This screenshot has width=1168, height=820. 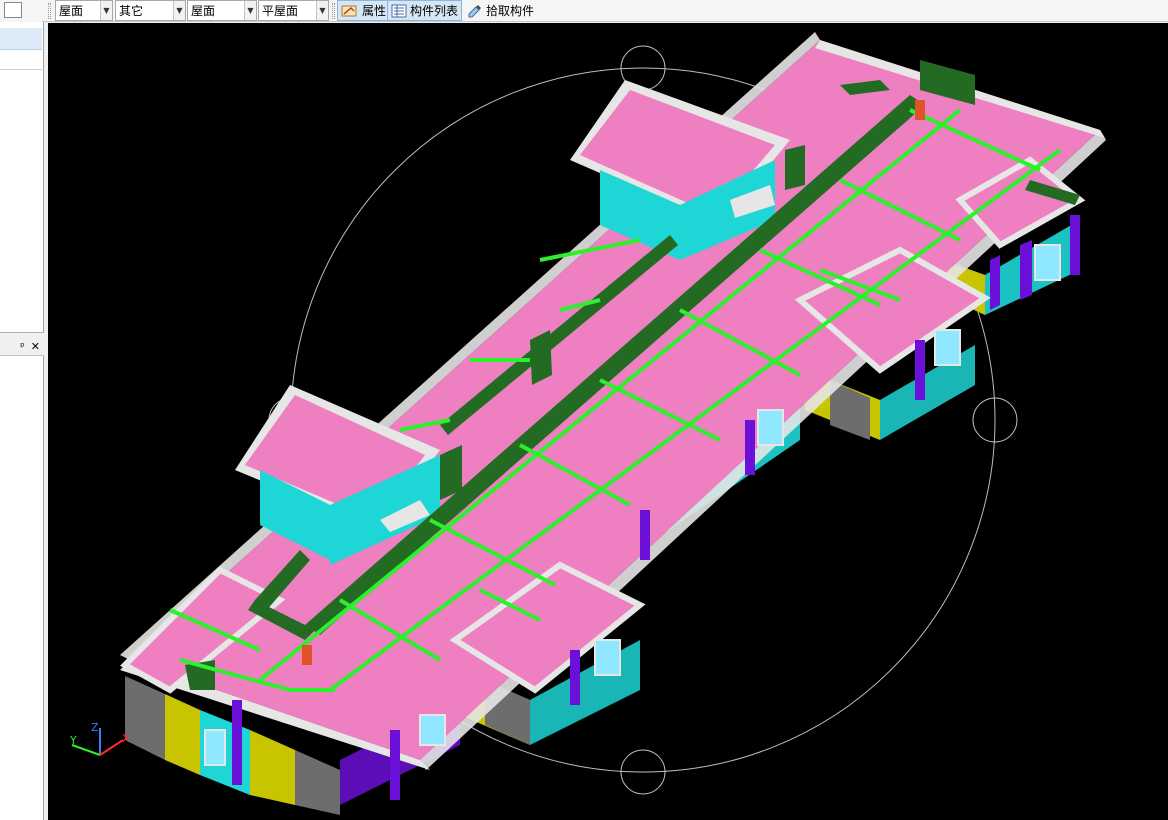 I want to click on component-name-value: 平屋面, so click(x=280, y=11).